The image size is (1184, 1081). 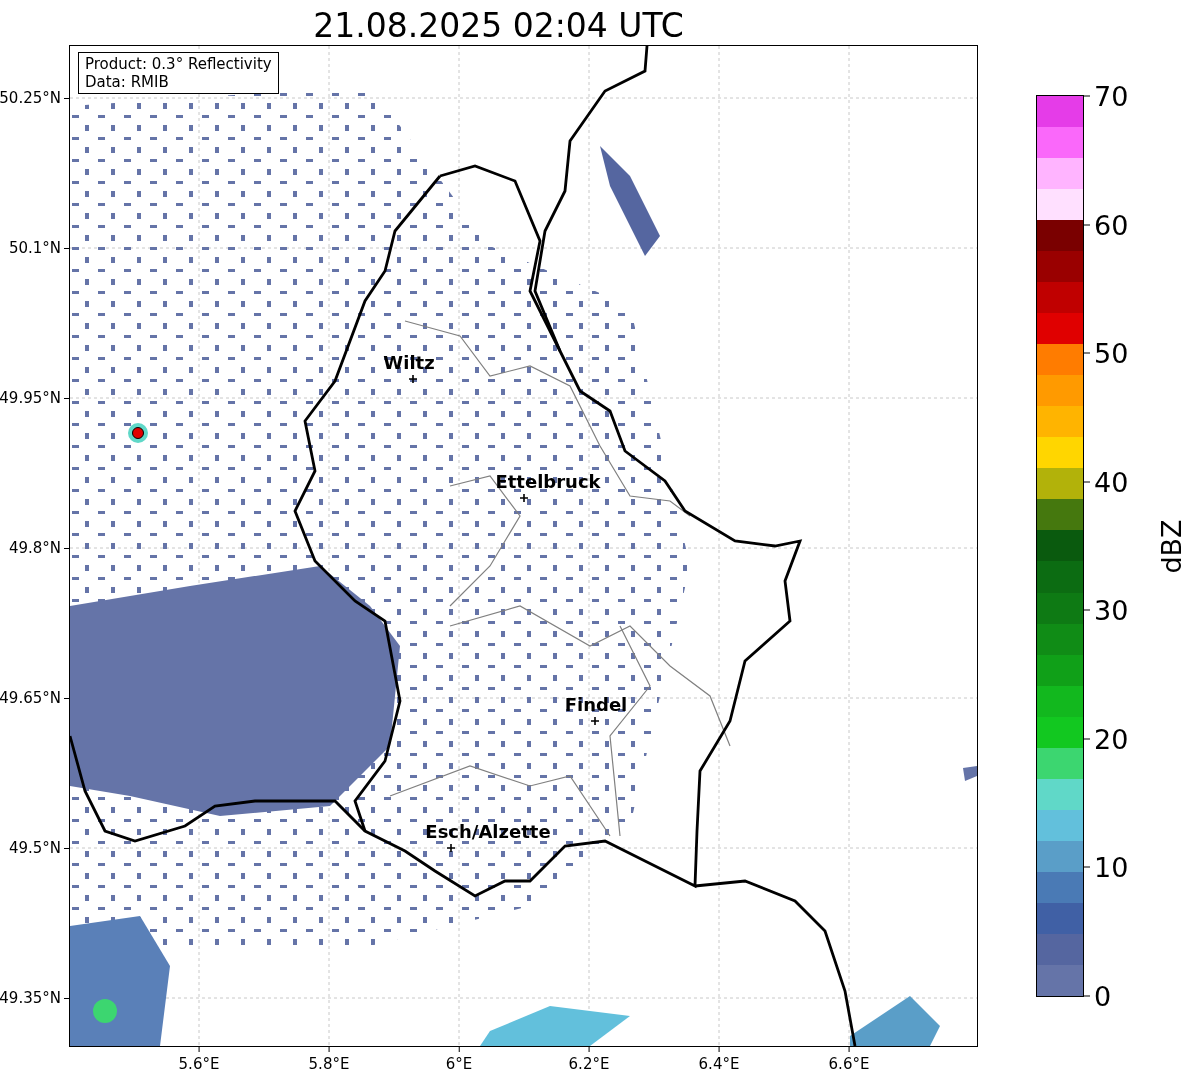 What do you see at coordinates (30, 98) in the screenshot?
I see `tick-label: 50.25°N` at bounding box center [30, 98].